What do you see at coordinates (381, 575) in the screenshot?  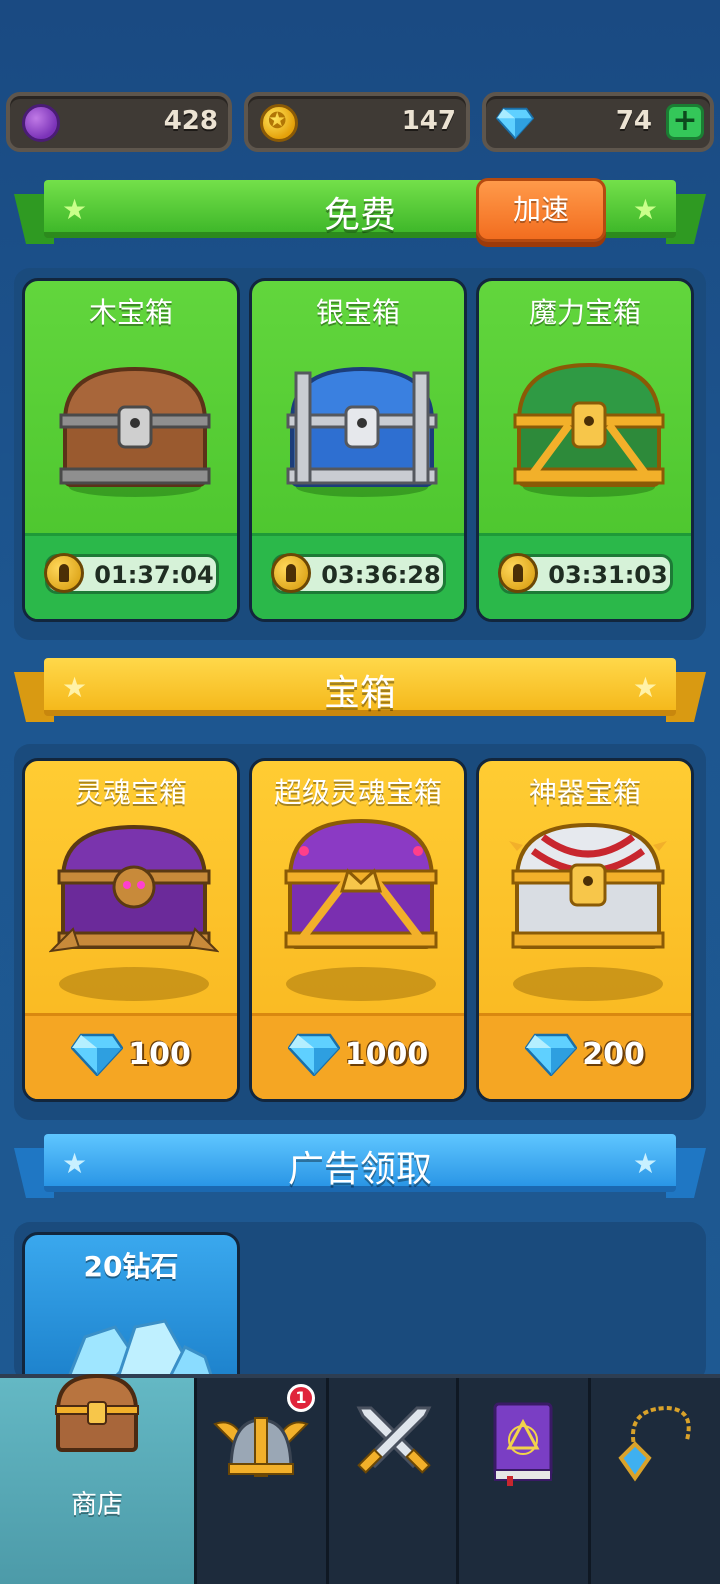 I see `timer-text: 03:36:28` at bounding box center [381, 575].